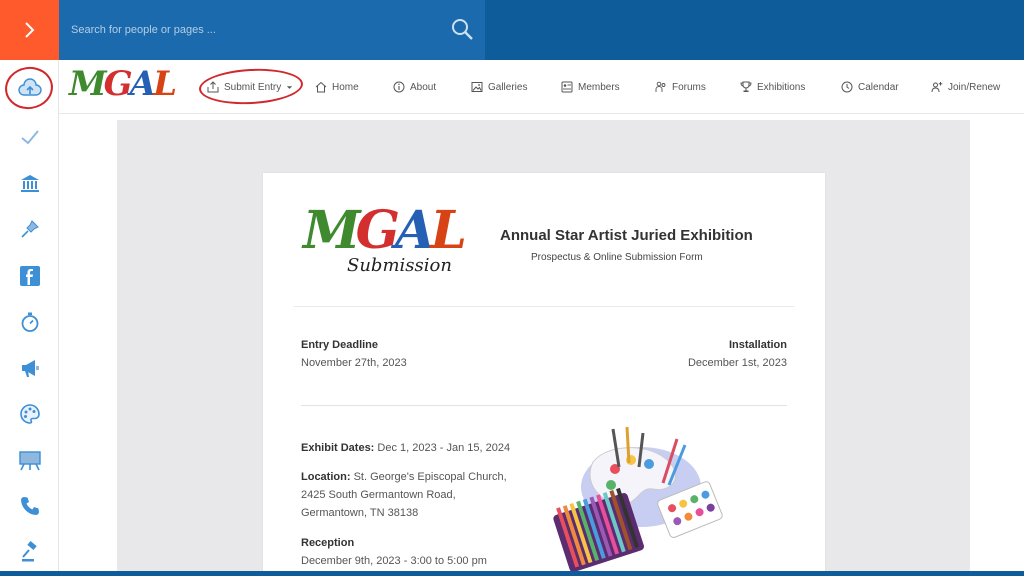 This screenshot has height=576, width=1024. I want to click on nav-galleries: Galleries, so click(499, 87).